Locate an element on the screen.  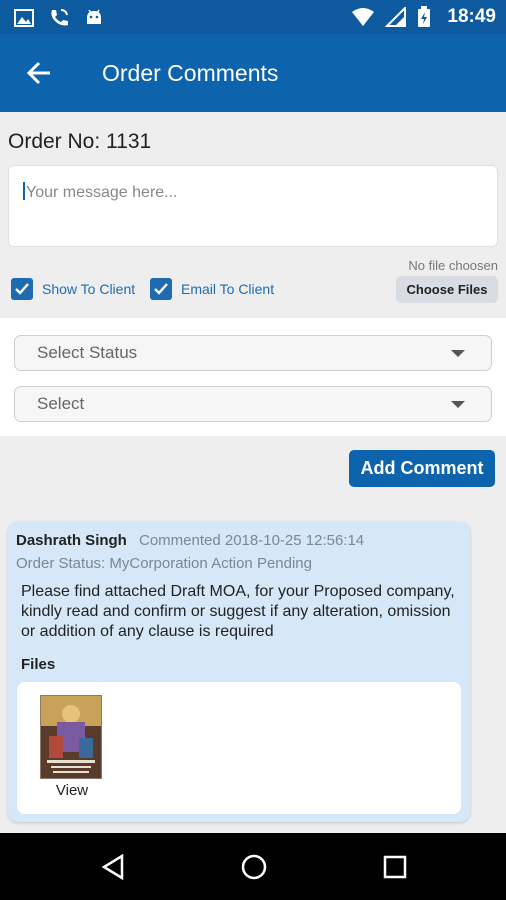
battery-icon is located at coordinates (424, 16).